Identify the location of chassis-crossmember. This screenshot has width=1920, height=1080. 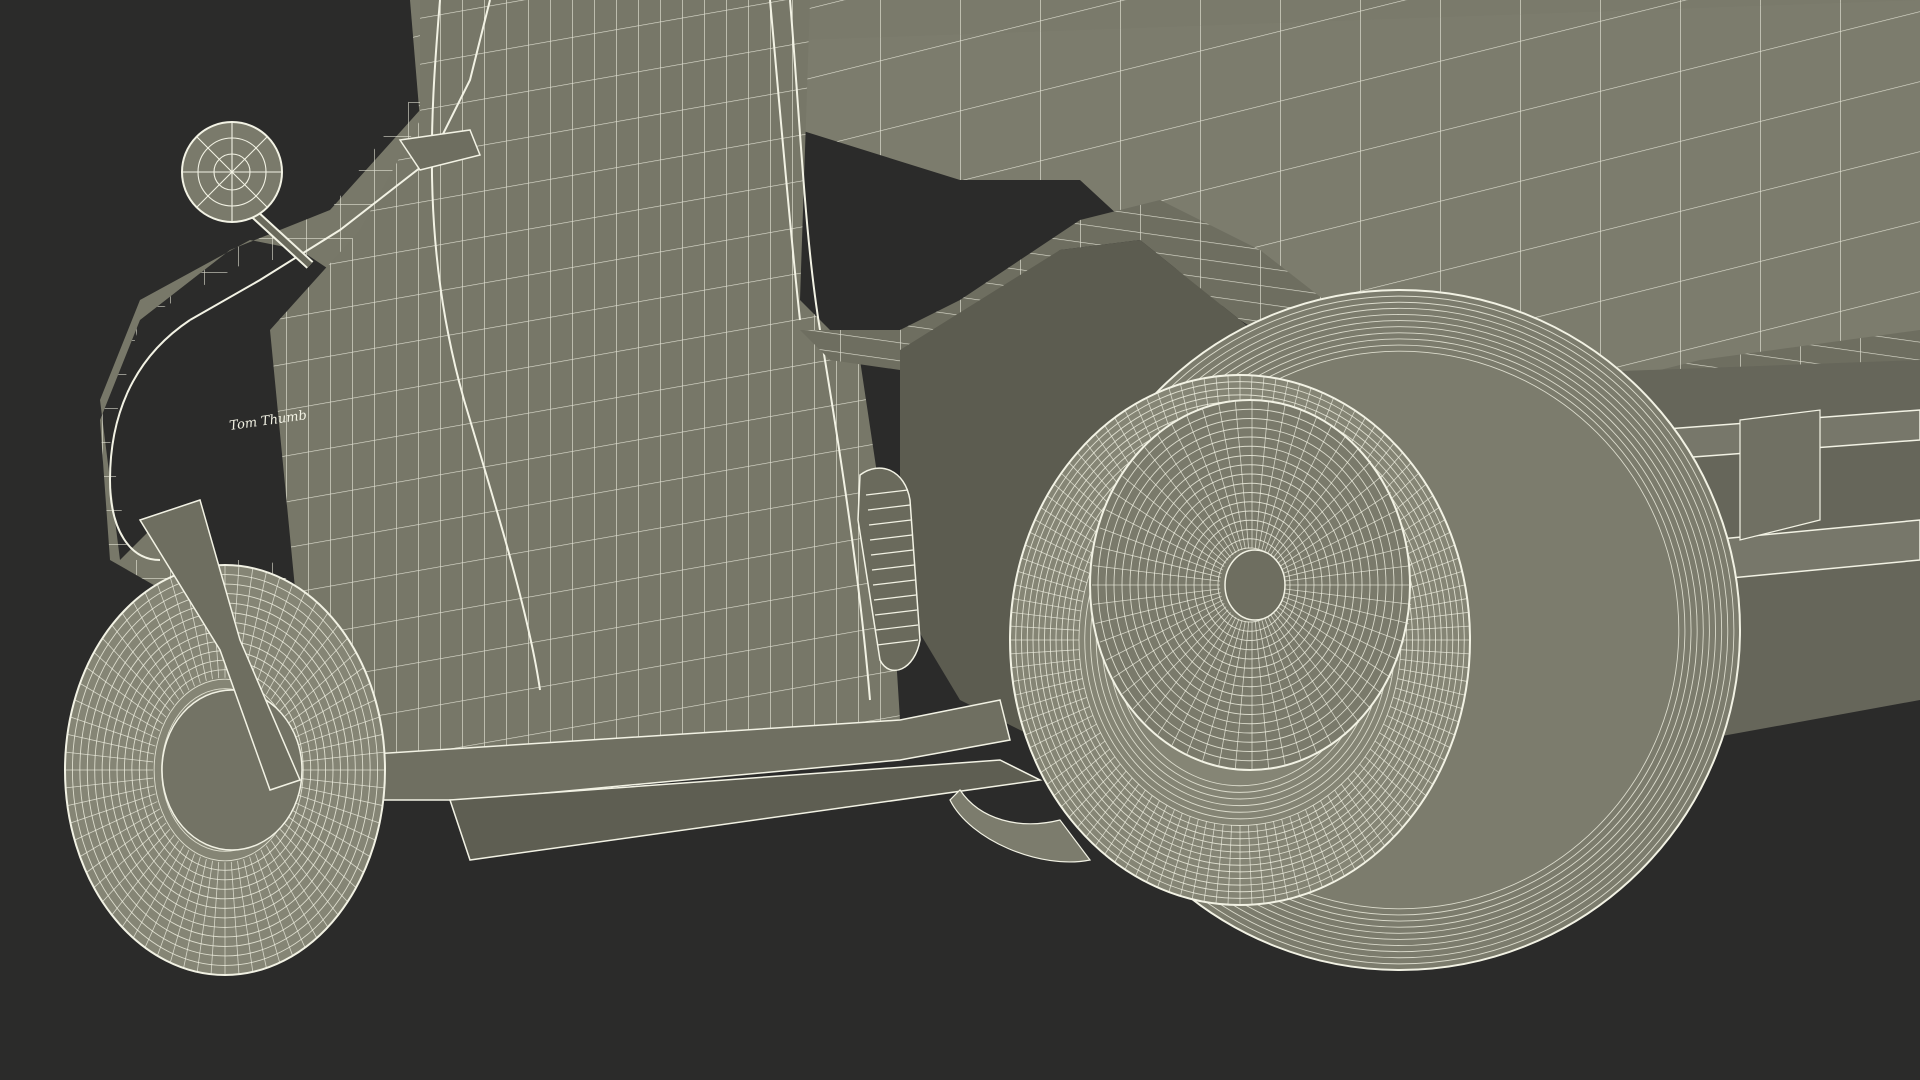
(1780, 475).